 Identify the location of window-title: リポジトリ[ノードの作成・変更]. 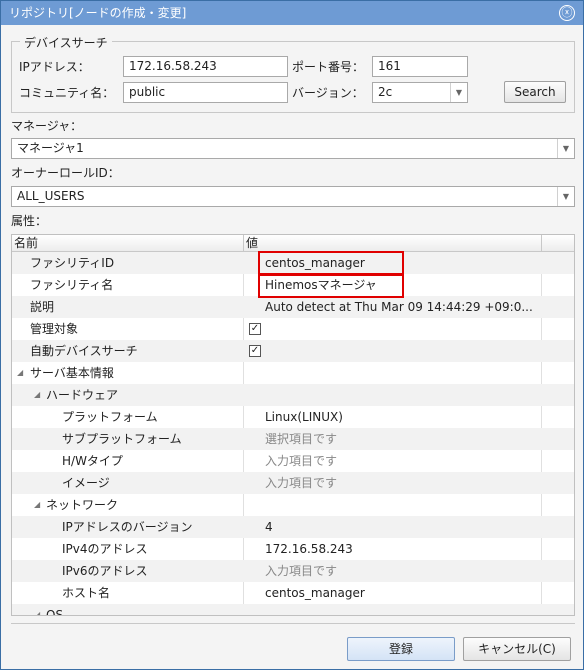
(98, 13).